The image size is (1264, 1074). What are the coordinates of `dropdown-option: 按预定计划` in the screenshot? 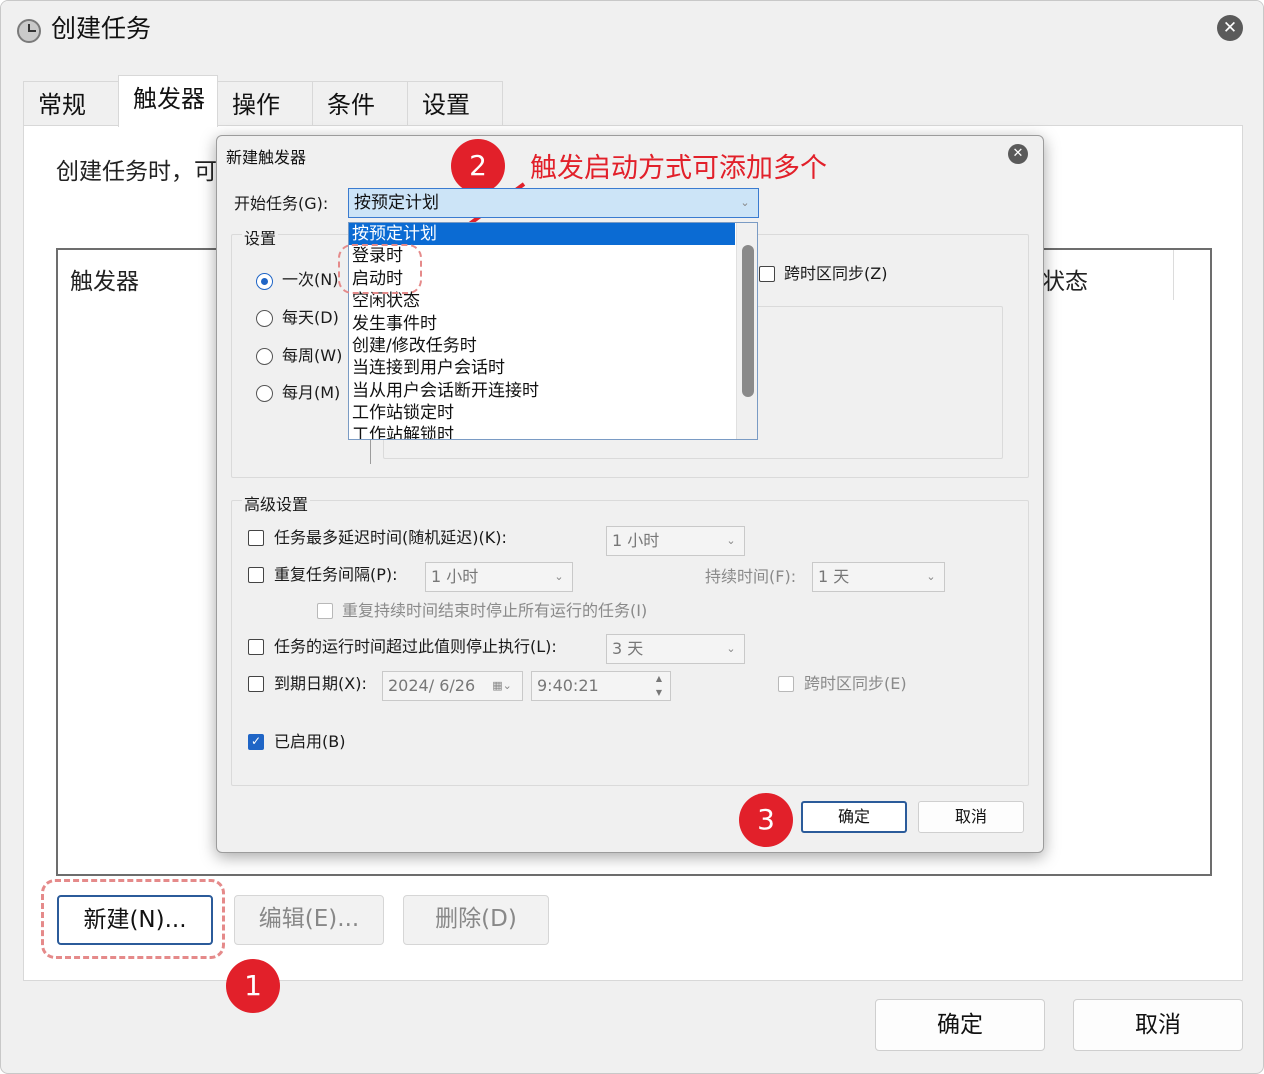 It's located at (542, 234).